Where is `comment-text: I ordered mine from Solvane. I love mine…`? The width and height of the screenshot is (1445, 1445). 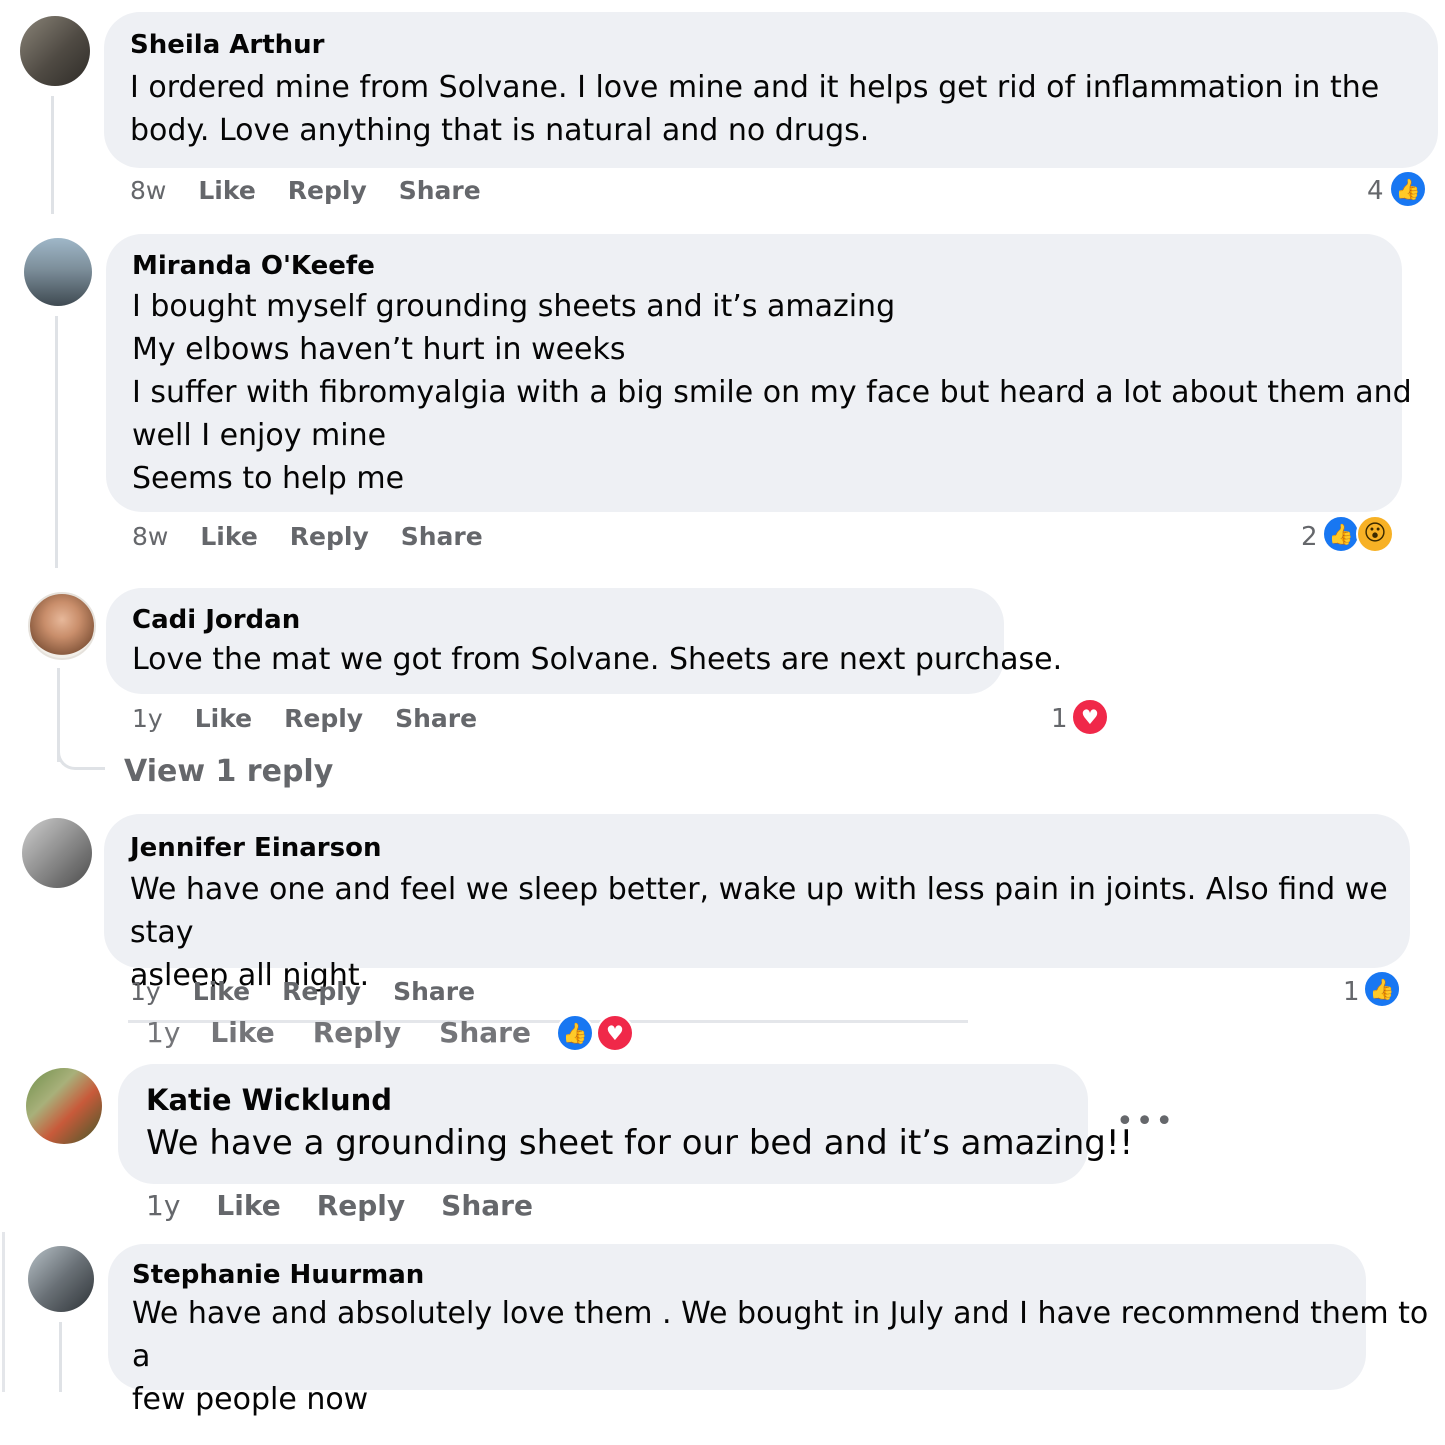
comment-text: I ordered mine from Solvane. I love mine… is located at coordinates (755, 109).